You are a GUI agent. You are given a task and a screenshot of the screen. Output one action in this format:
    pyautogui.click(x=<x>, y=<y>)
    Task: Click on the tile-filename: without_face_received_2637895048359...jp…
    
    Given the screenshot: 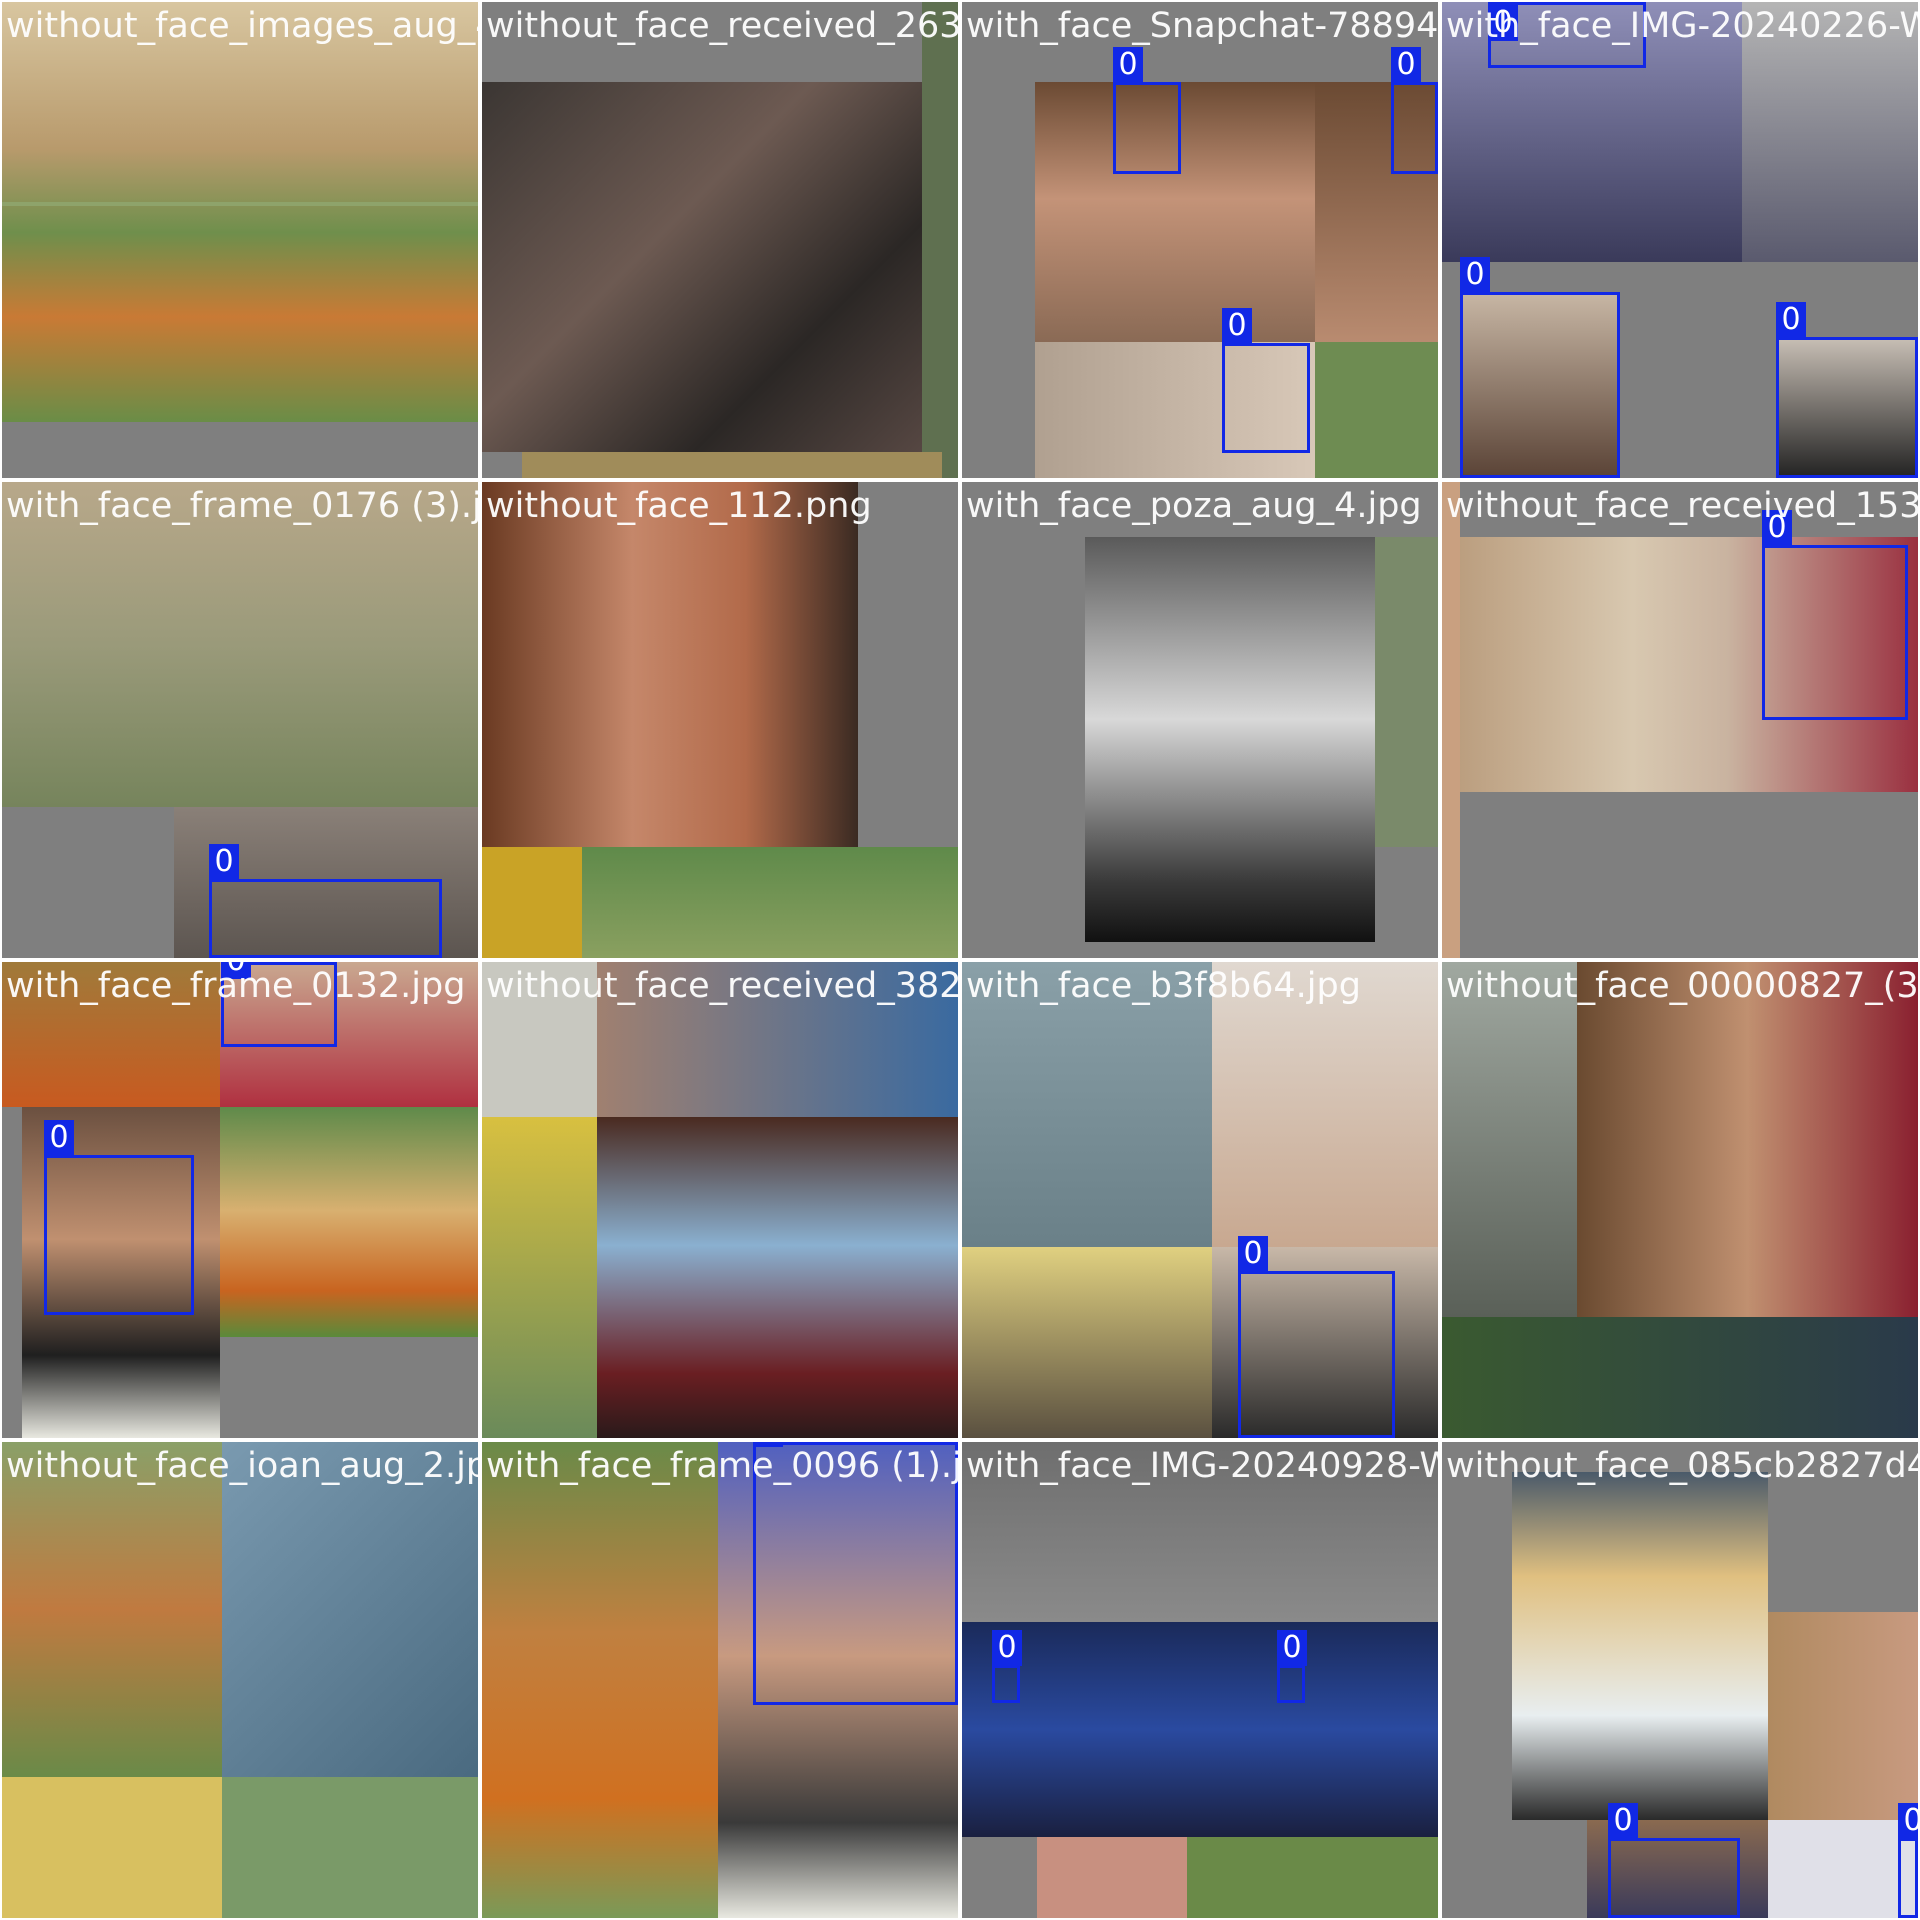 What is the action you would take?
    pyautogui.click(x=722, y=26)
    